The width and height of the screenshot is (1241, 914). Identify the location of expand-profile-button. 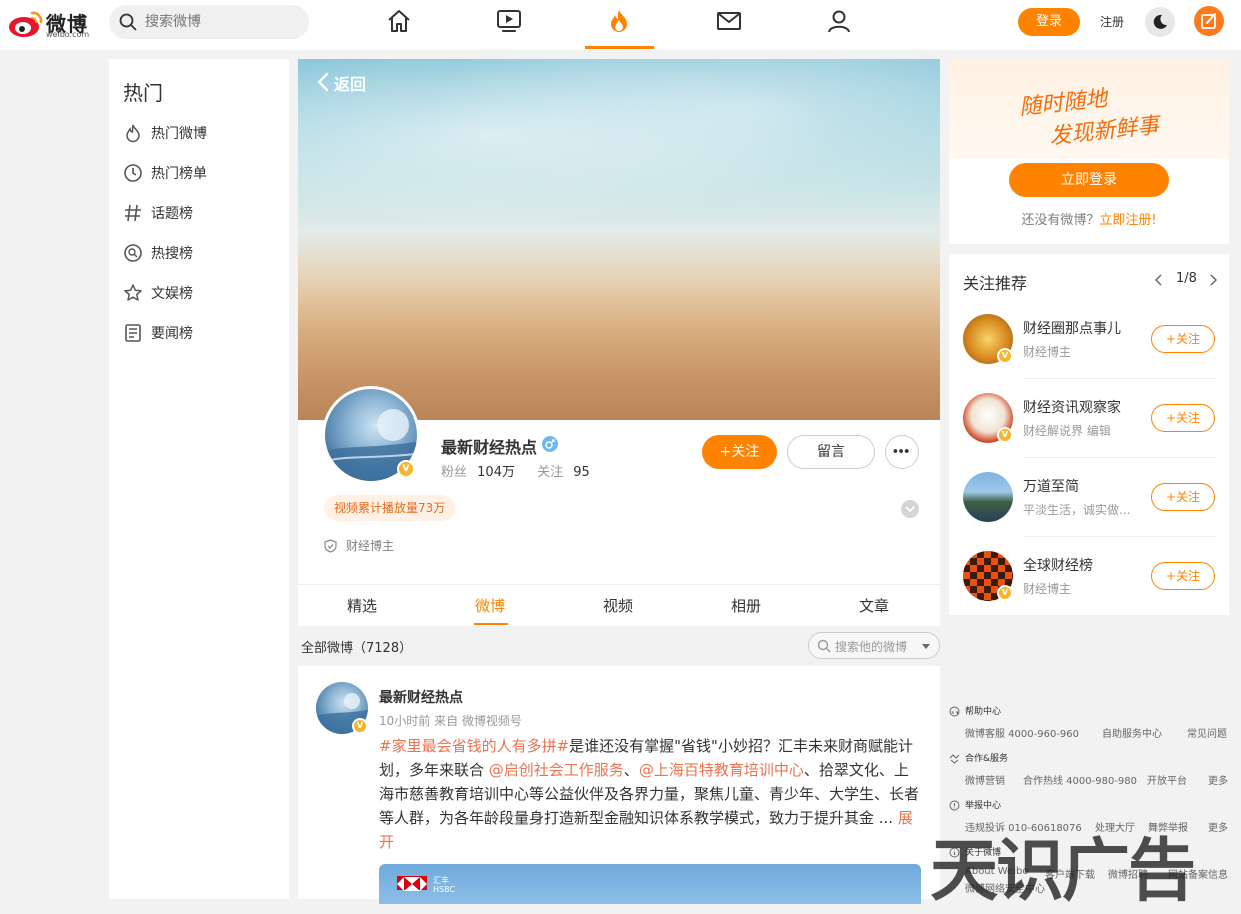
(910, 509).